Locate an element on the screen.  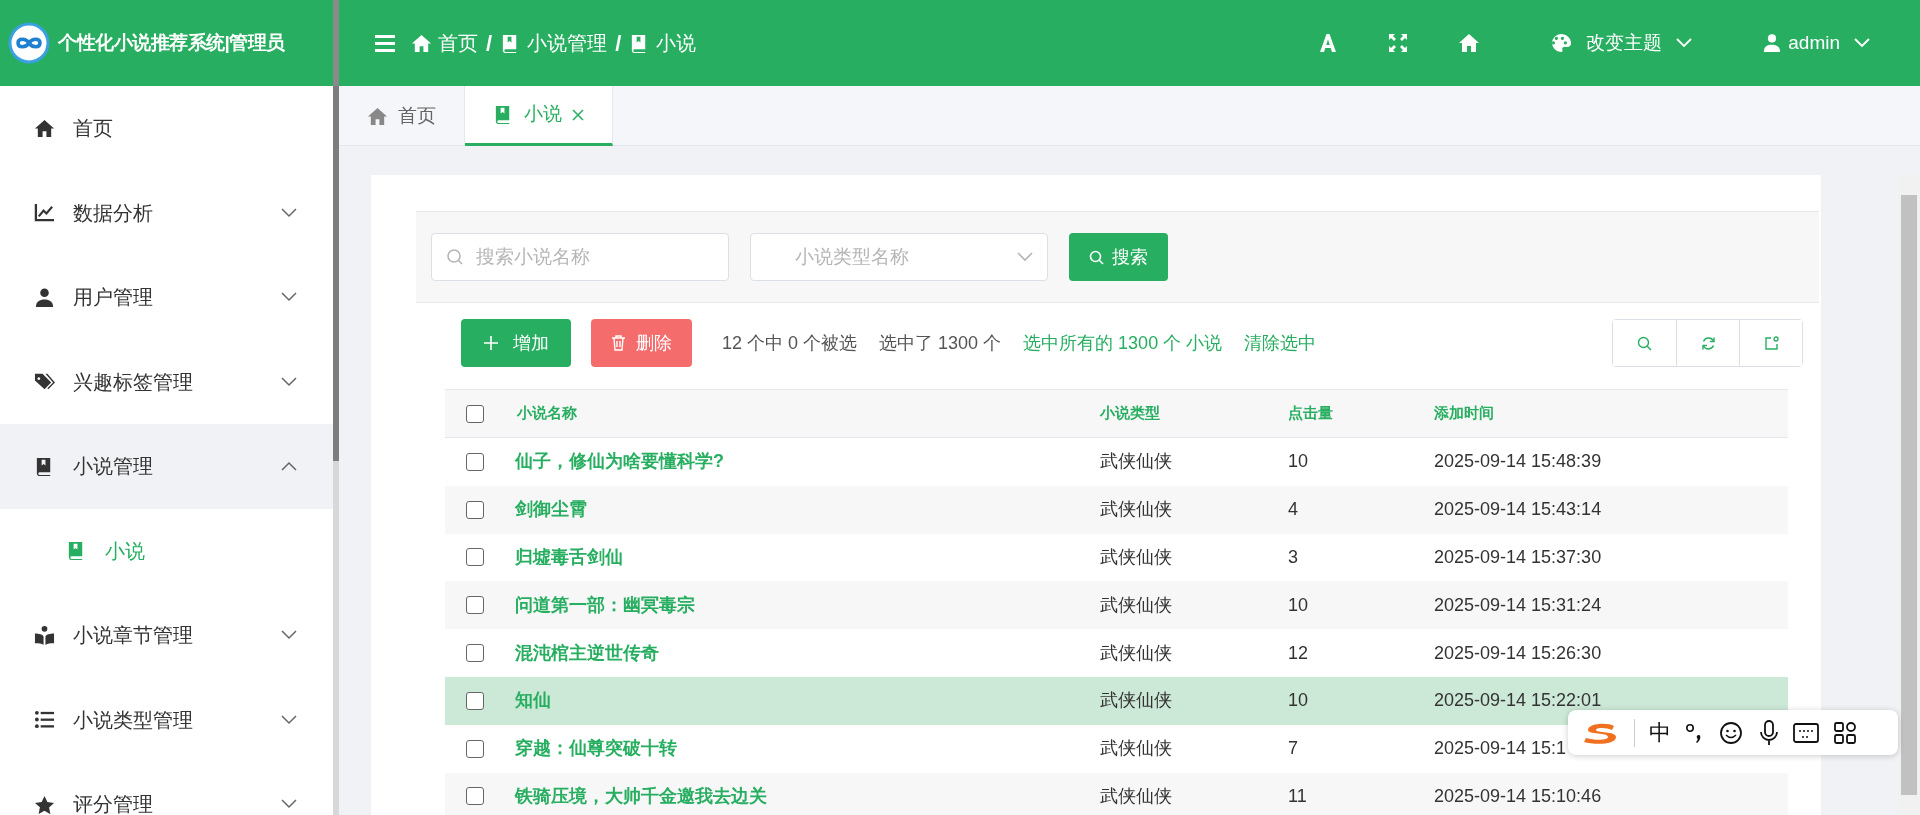
table-cell: 3 is located at coordinates (1293, 557).